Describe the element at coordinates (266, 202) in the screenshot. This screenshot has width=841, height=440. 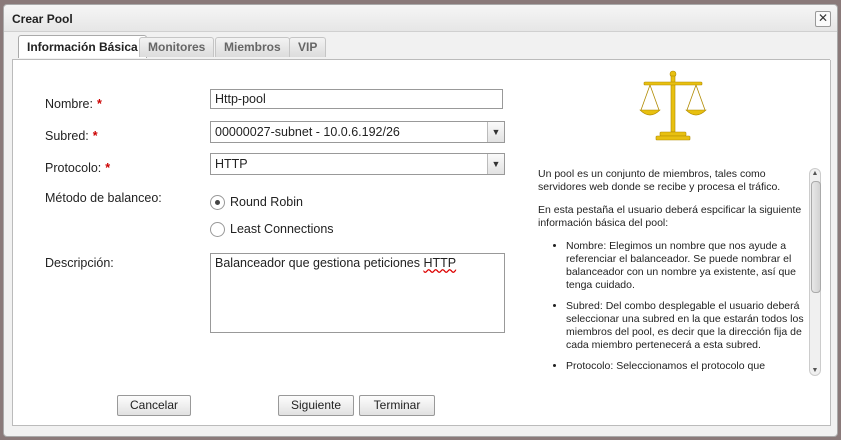
I see `radio-round-robin-label: Round Robin` at that location.